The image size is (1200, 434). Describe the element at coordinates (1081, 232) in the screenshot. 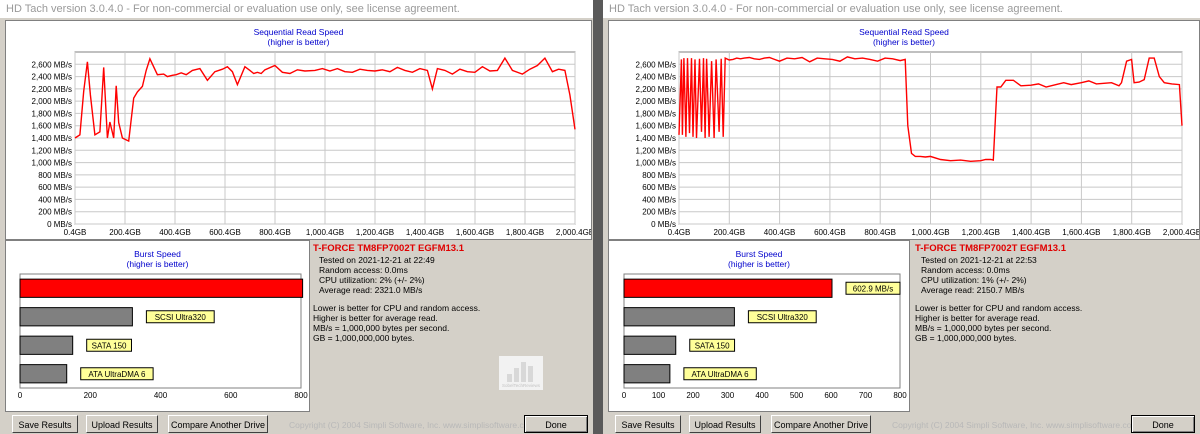

I see `x-tick-label: 1,600.4GB` at that location.